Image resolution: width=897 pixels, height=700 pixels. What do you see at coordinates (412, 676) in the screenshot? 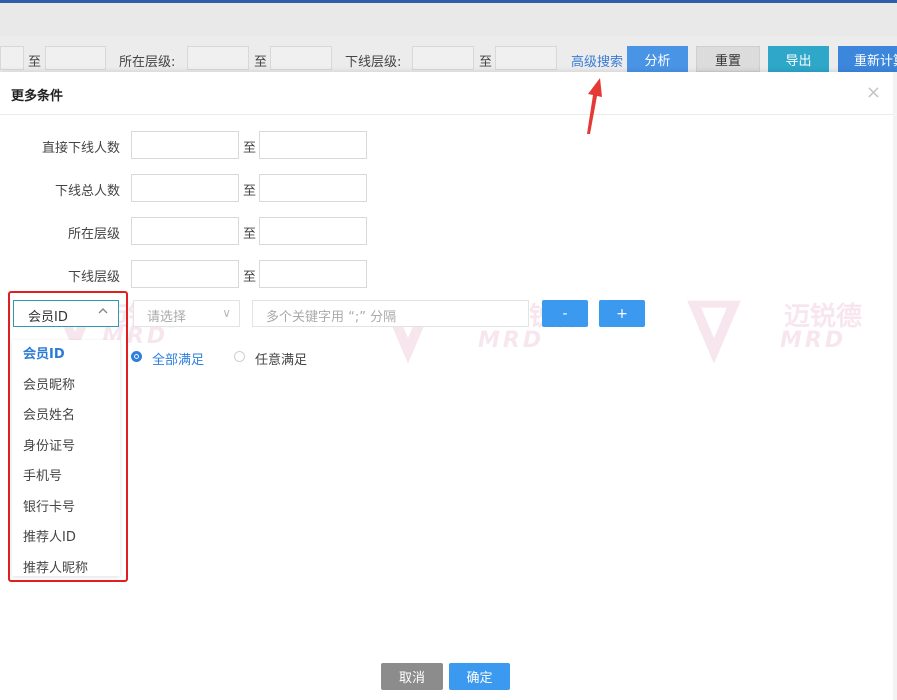
I see `cancel-button: 取消` at bounding box center [412, 676].